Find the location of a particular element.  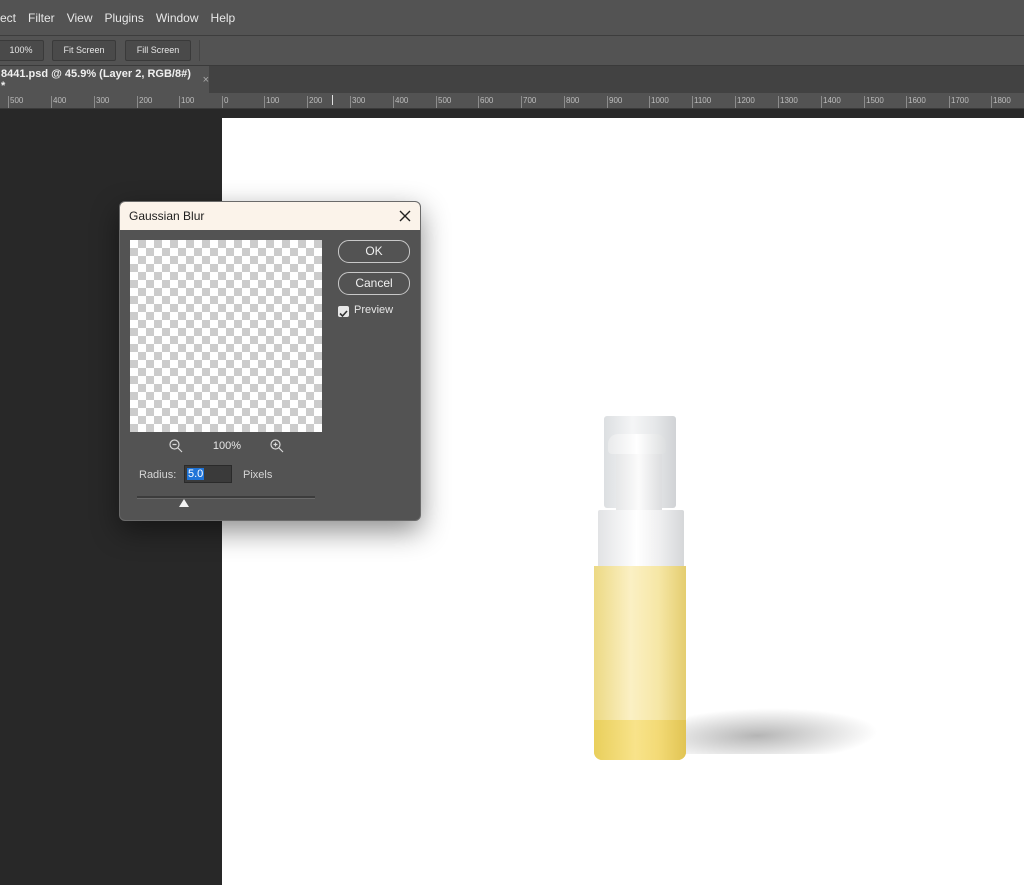

ruler-label: 1700 is located at coordinates (960, 100).